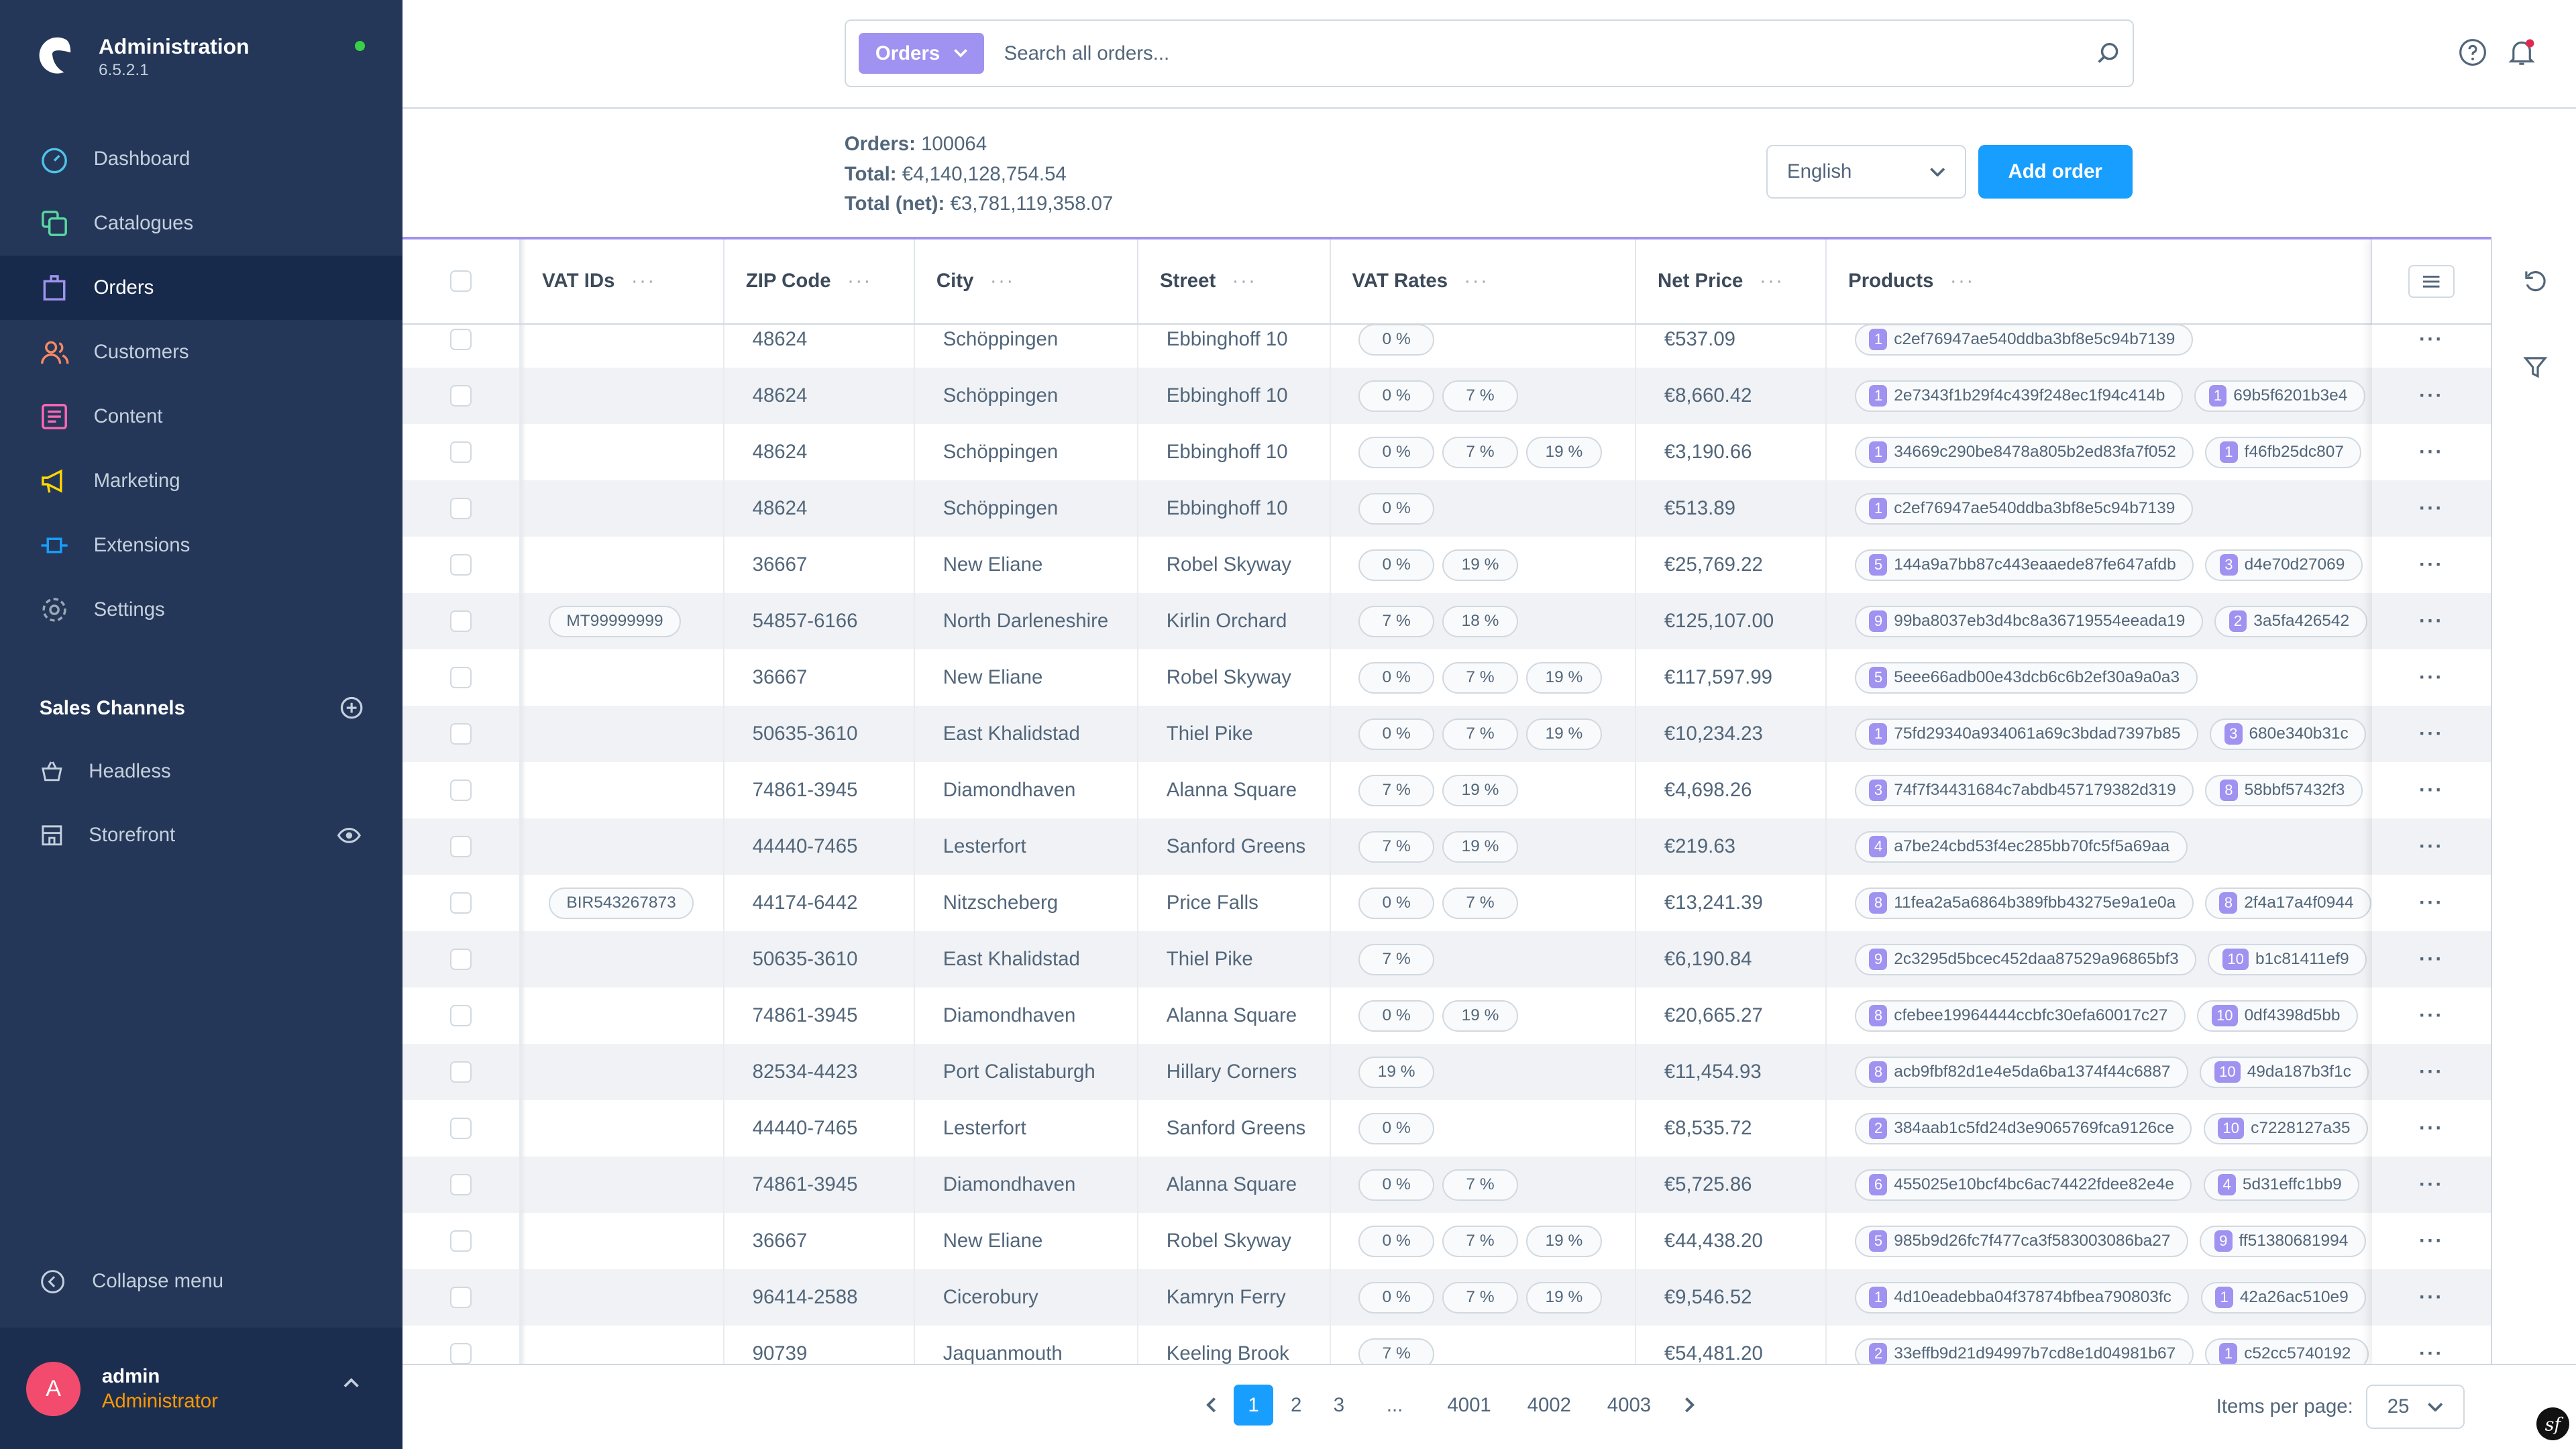 The image size is (2576, 1449). I want to click on eye-icon, so click(349, 835).